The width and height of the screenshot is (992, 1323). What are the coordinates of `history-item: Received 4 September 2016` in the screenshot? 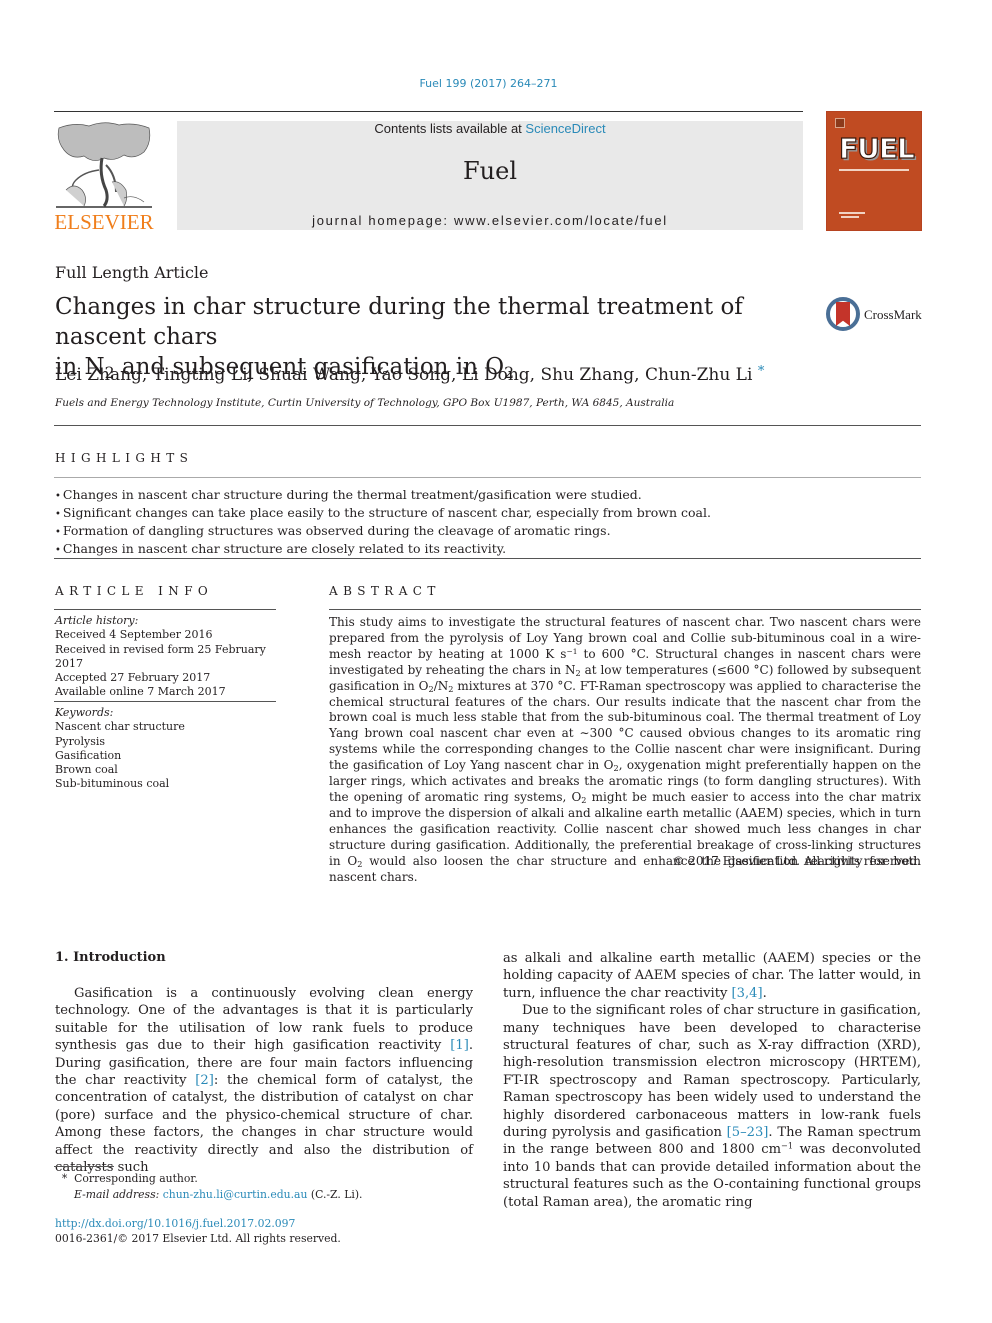 It's located at (134, 635).